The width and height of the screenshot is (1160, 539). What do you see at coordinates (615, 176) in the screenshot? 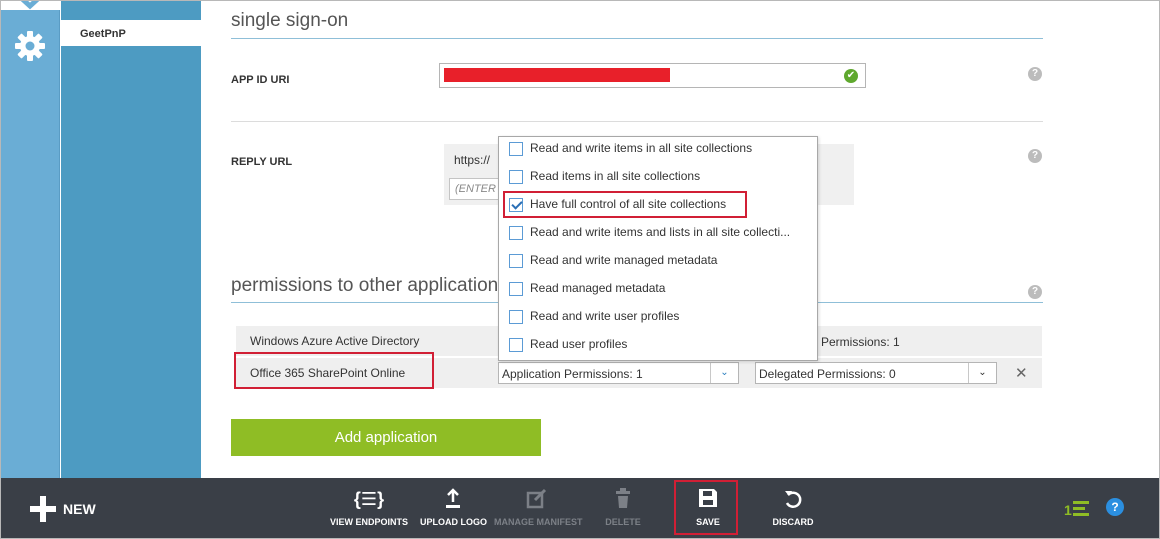
I see `option-label: Read items in all site collections` at bounding box center [615, 176].